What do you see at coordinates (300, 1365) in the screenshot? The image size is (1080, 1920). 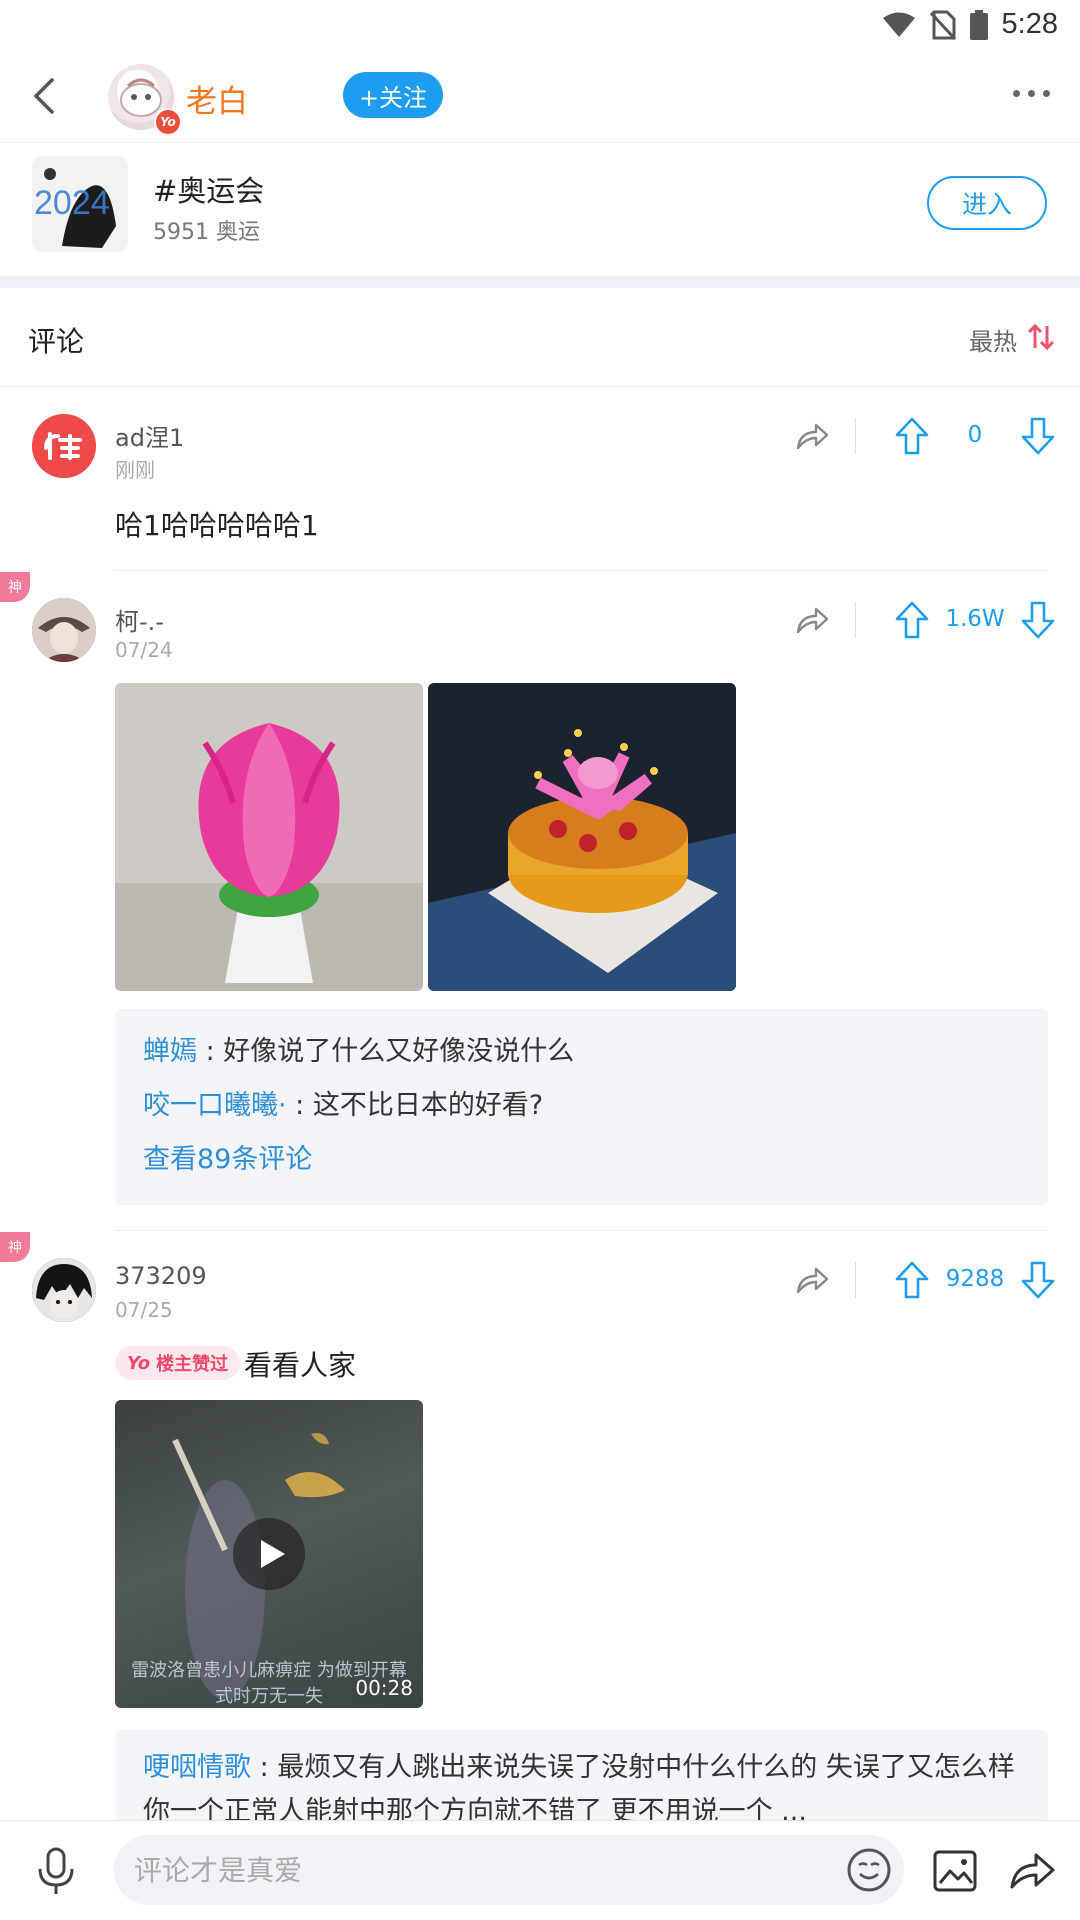 I see `comment-text: 看看人家` at bounding box center [300, 1365].